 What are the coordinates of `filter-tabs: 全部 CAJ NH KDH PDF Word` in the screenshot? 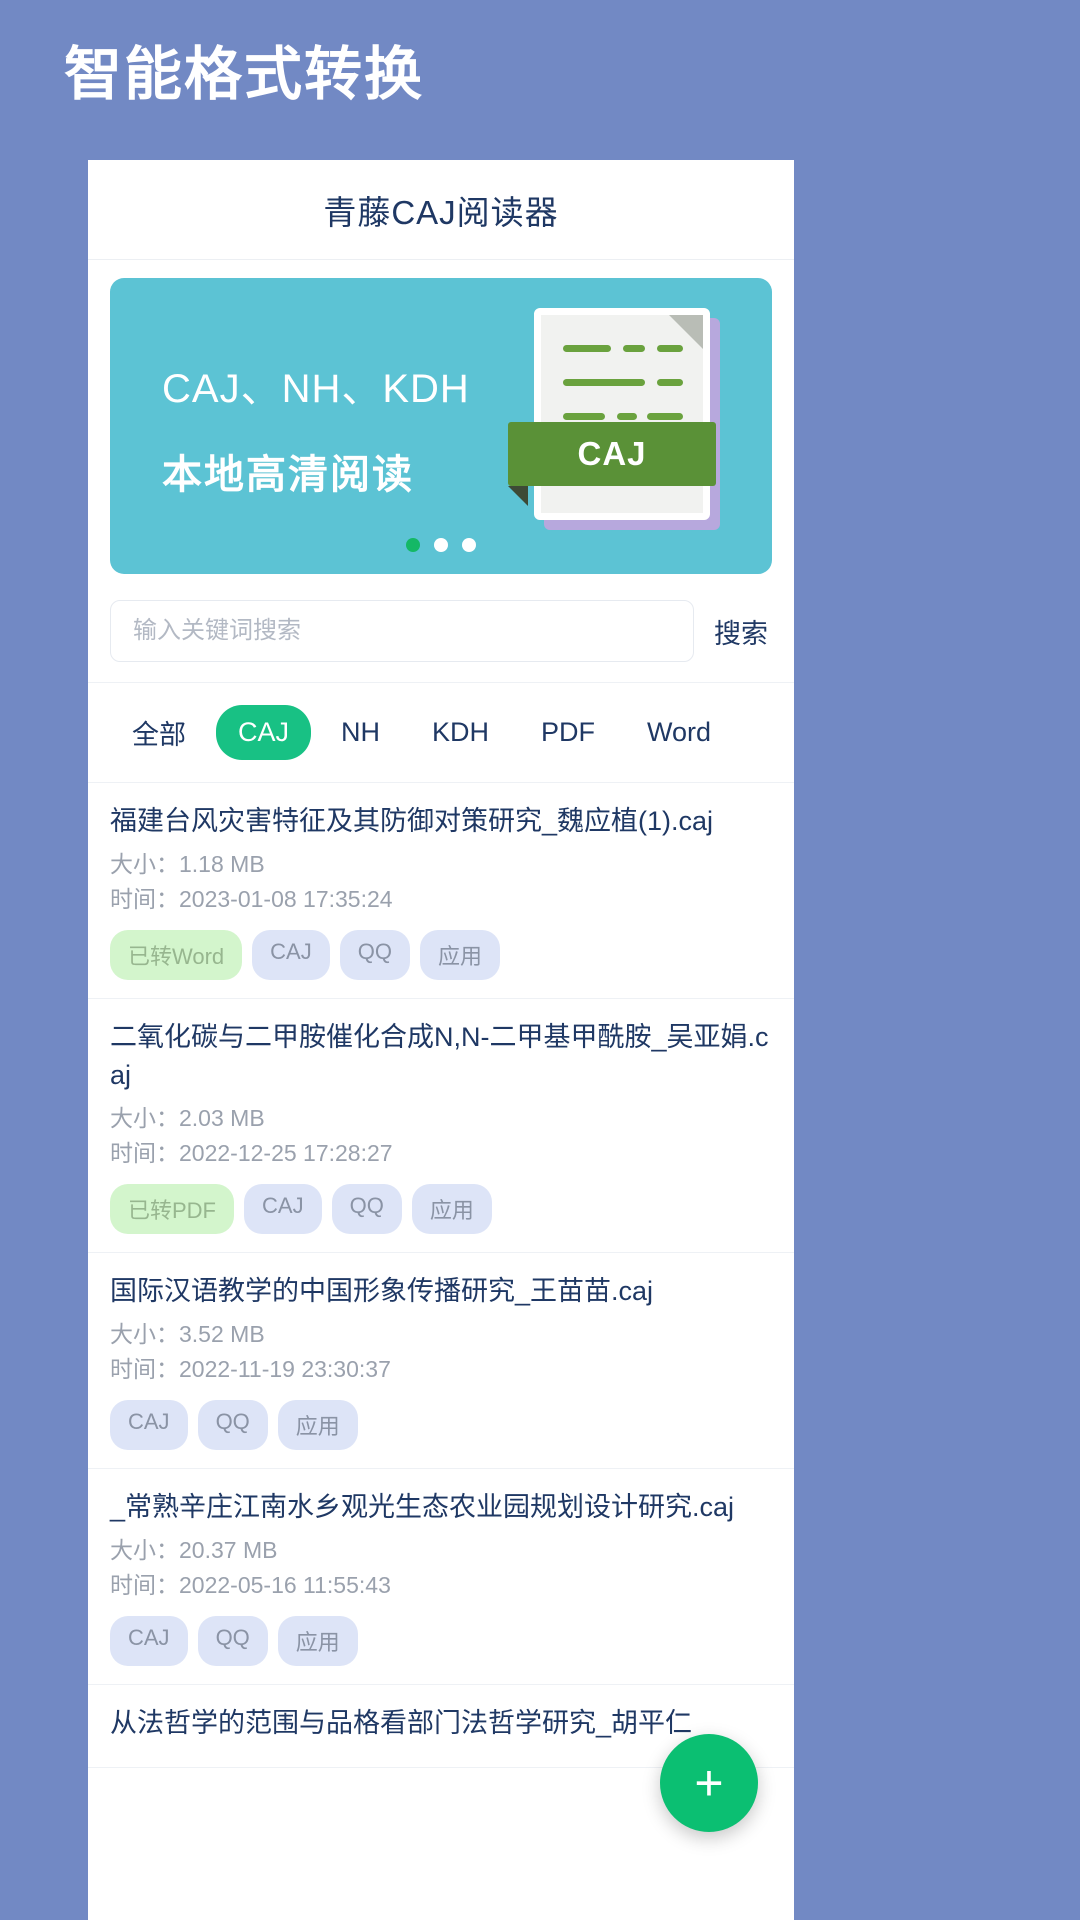 It's located at (441, 733).